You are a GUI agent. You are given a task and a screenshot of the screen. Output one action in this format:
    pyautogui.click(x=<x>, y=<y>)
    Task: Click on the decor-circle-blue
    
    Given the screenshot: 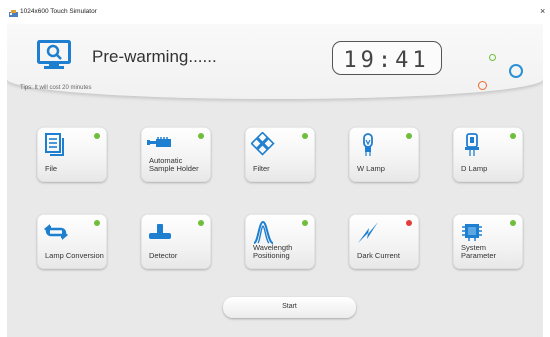 What is the action you would take?
    pyautogui.click(x=516, y=71)
    